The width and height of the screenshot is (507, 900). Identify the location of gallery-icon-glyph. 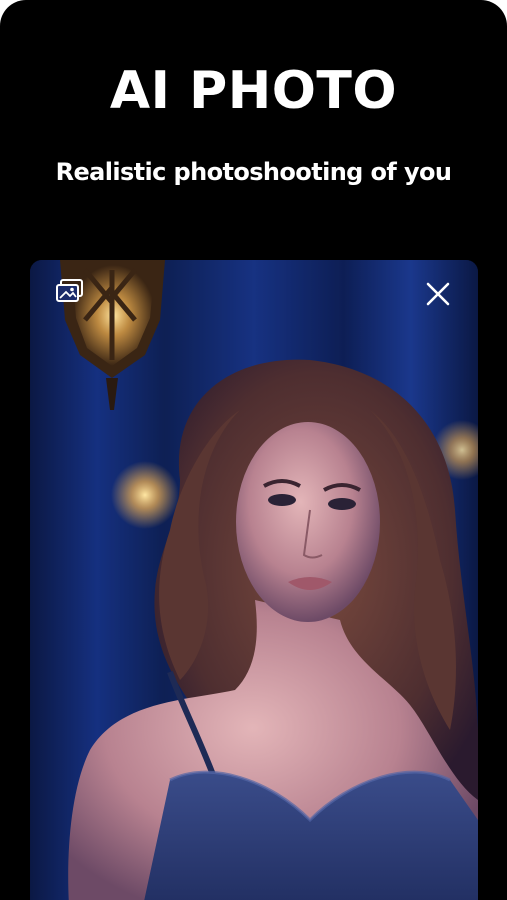
(69, 290).